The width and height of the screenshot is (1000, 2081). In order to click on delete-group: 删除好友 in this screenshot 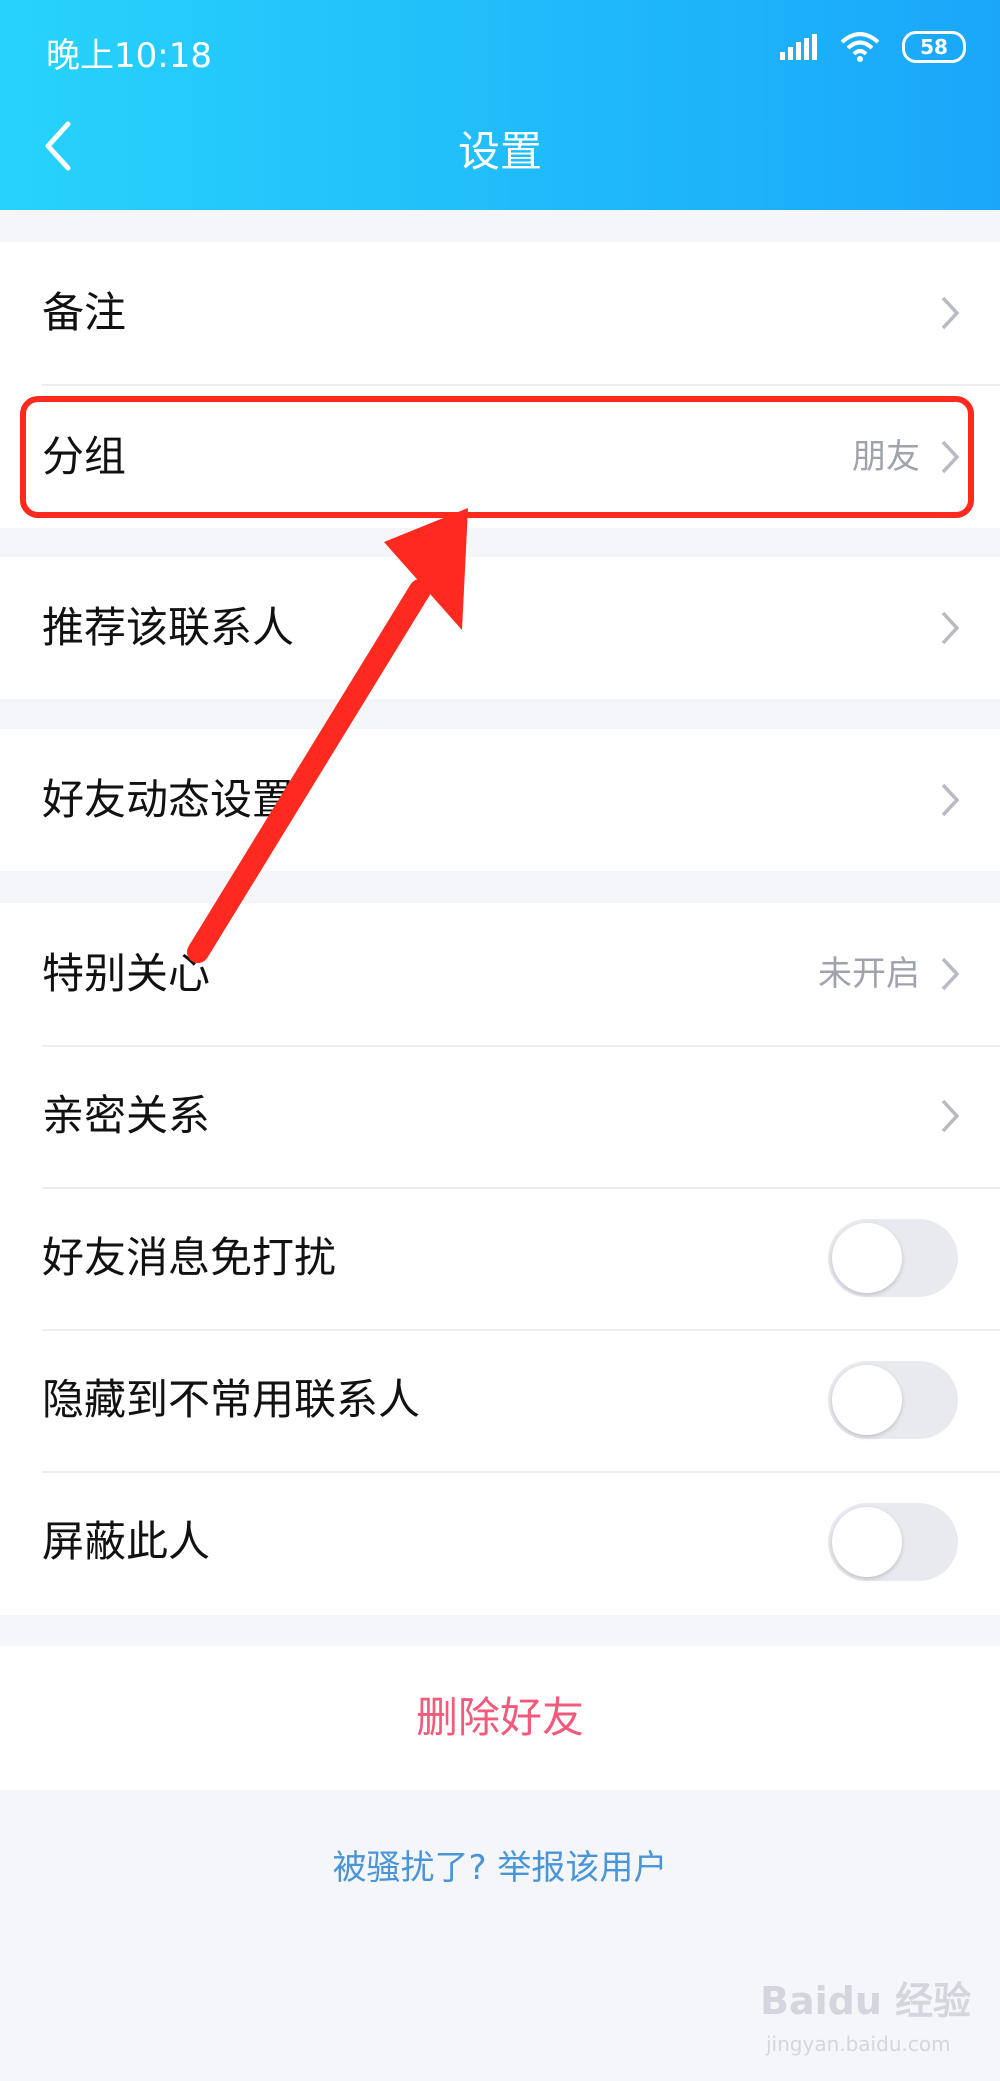, I will do `click(500, 1718)`.